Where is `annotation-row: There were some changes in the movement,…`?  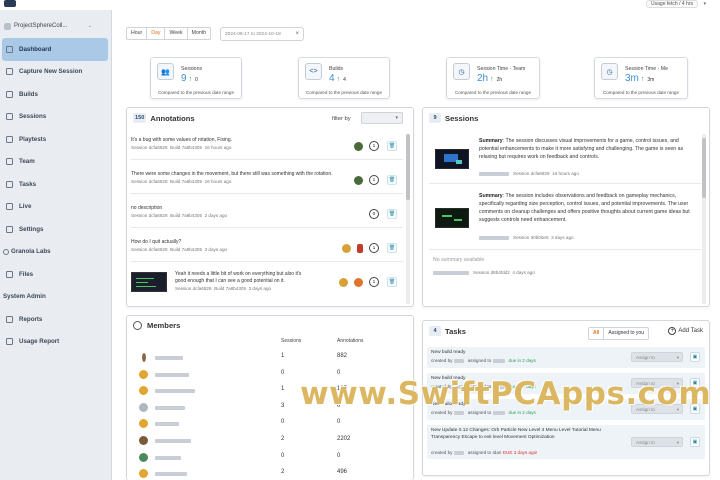
annotation-row: There were some changes in the movement,… is located at coordinates (267, 182).